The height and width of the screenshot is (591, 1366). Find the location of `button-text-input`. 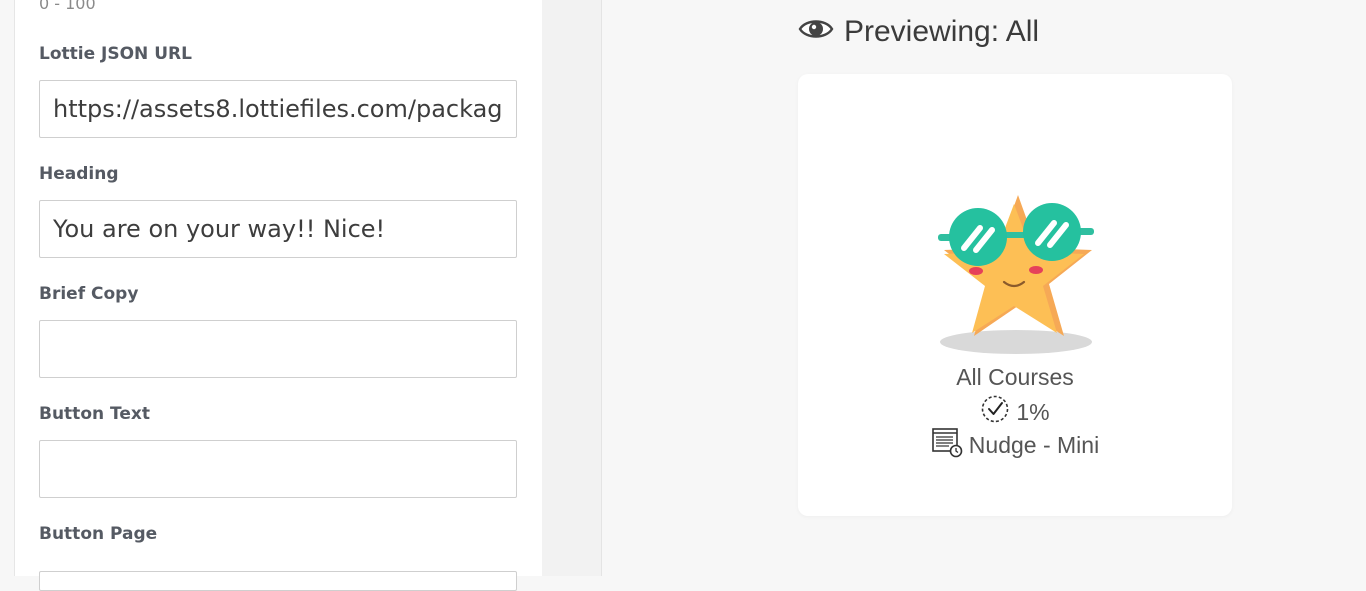

button-text-input is located at coordinates (278, 469).